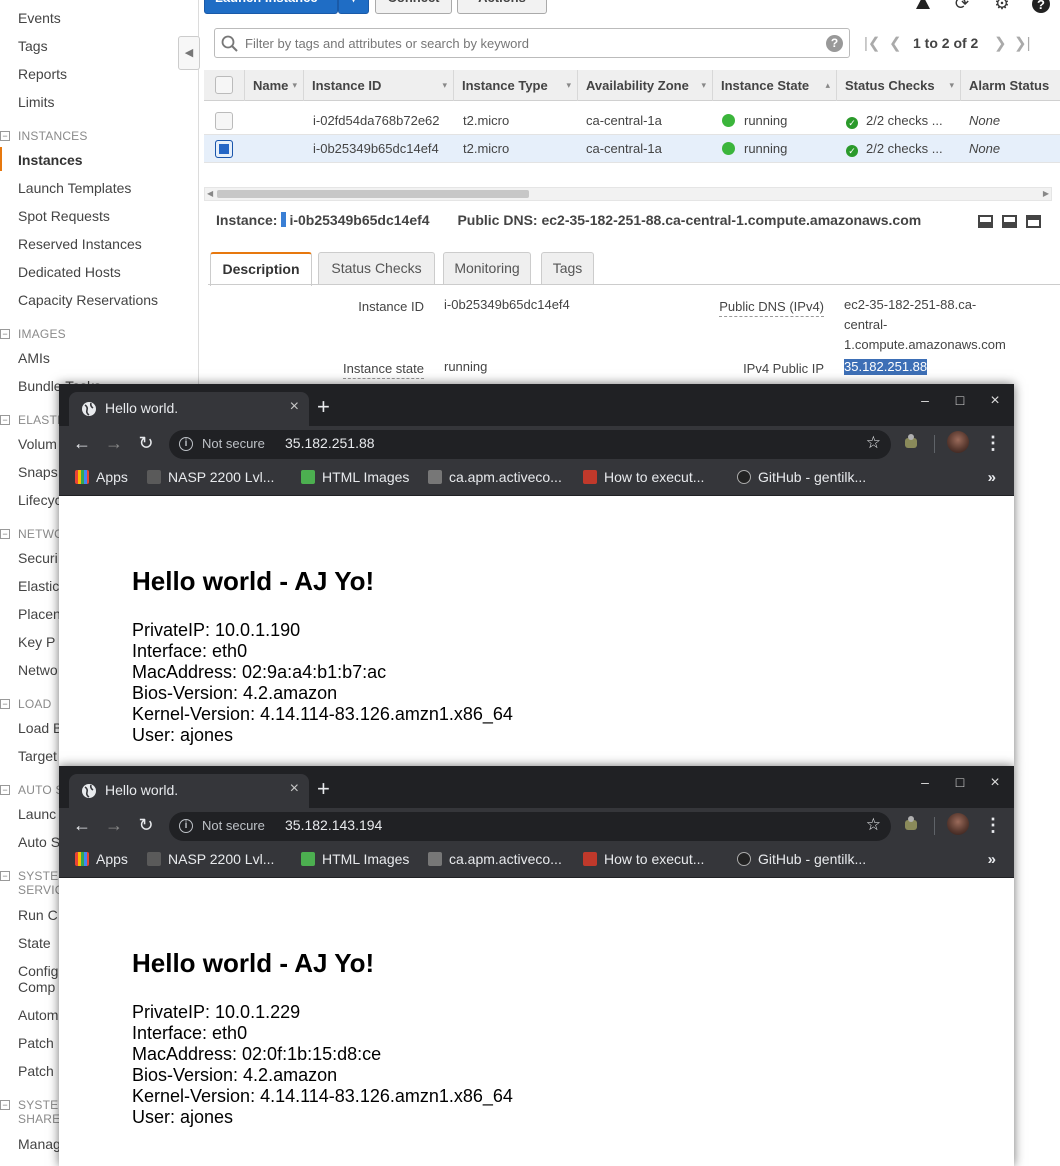 The width and height of the screenshot is (1060, 1166). Describe the element at coordinates (530, 444) in the screenshot. I see `address-bar: i Not secure 35.182.251.88 ☆` at that location.